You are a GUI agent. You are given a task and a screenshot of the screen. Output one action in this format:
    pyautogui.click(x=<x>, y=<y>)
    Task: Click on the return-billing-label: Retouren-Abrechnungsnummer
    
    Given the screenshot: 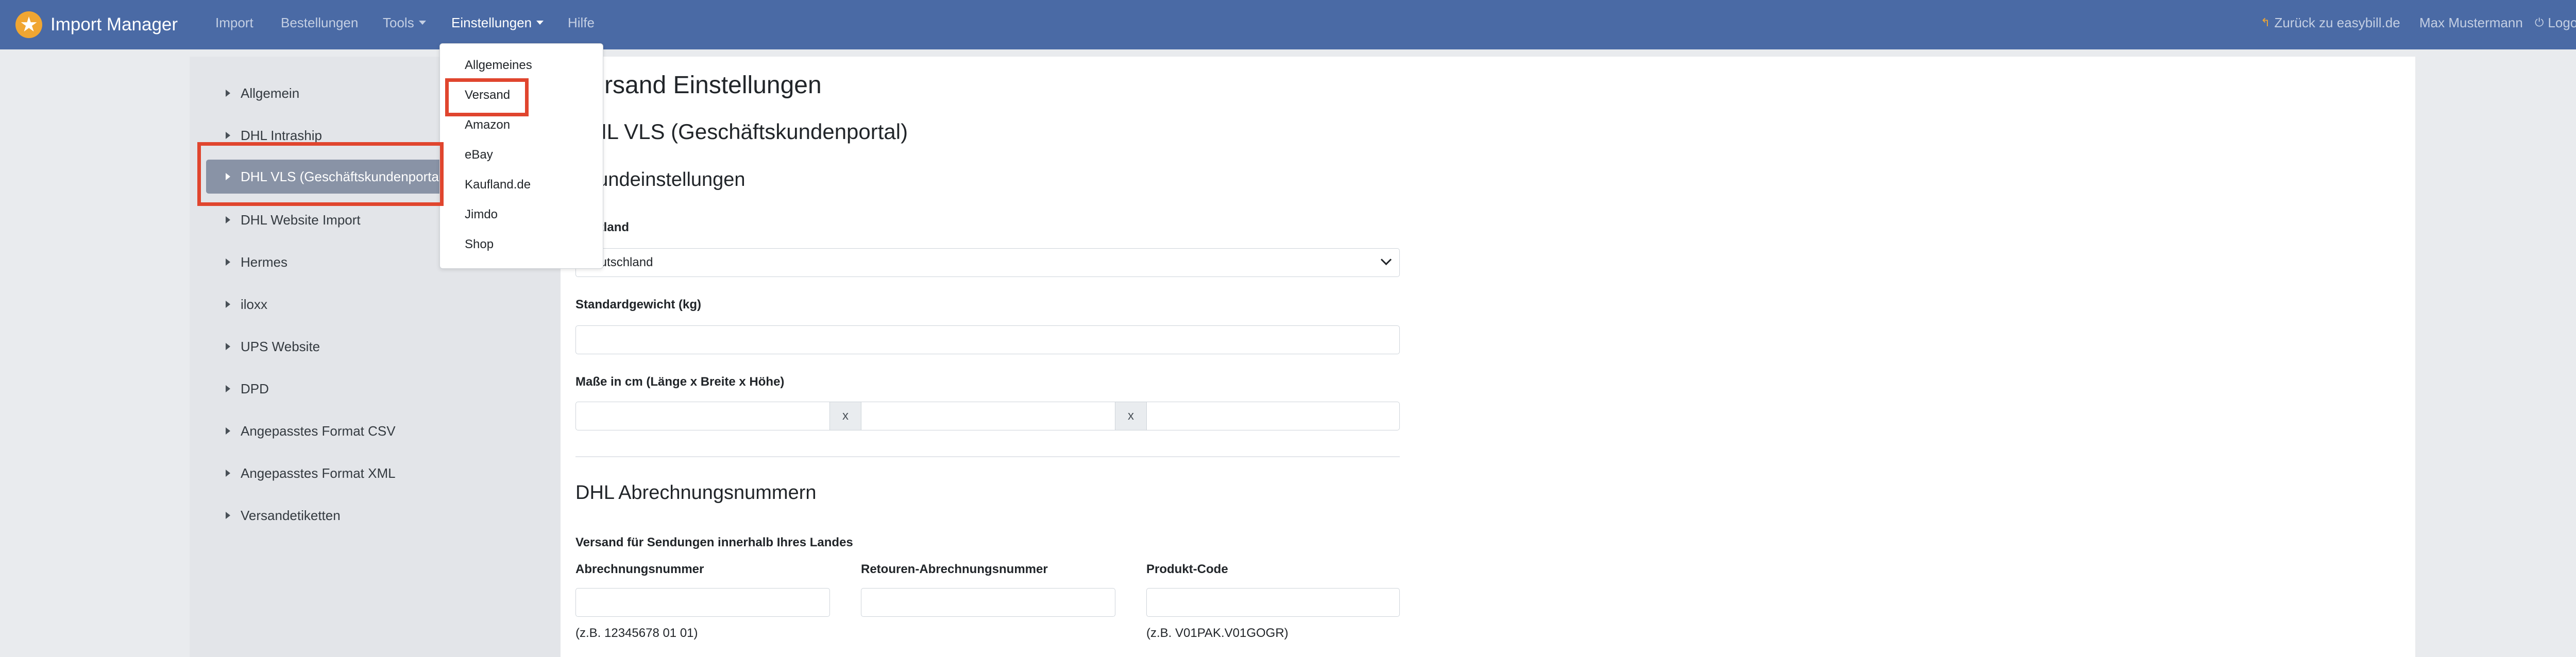 What is the action you would take?
    pyautogui.click(x=954, y=569)
    